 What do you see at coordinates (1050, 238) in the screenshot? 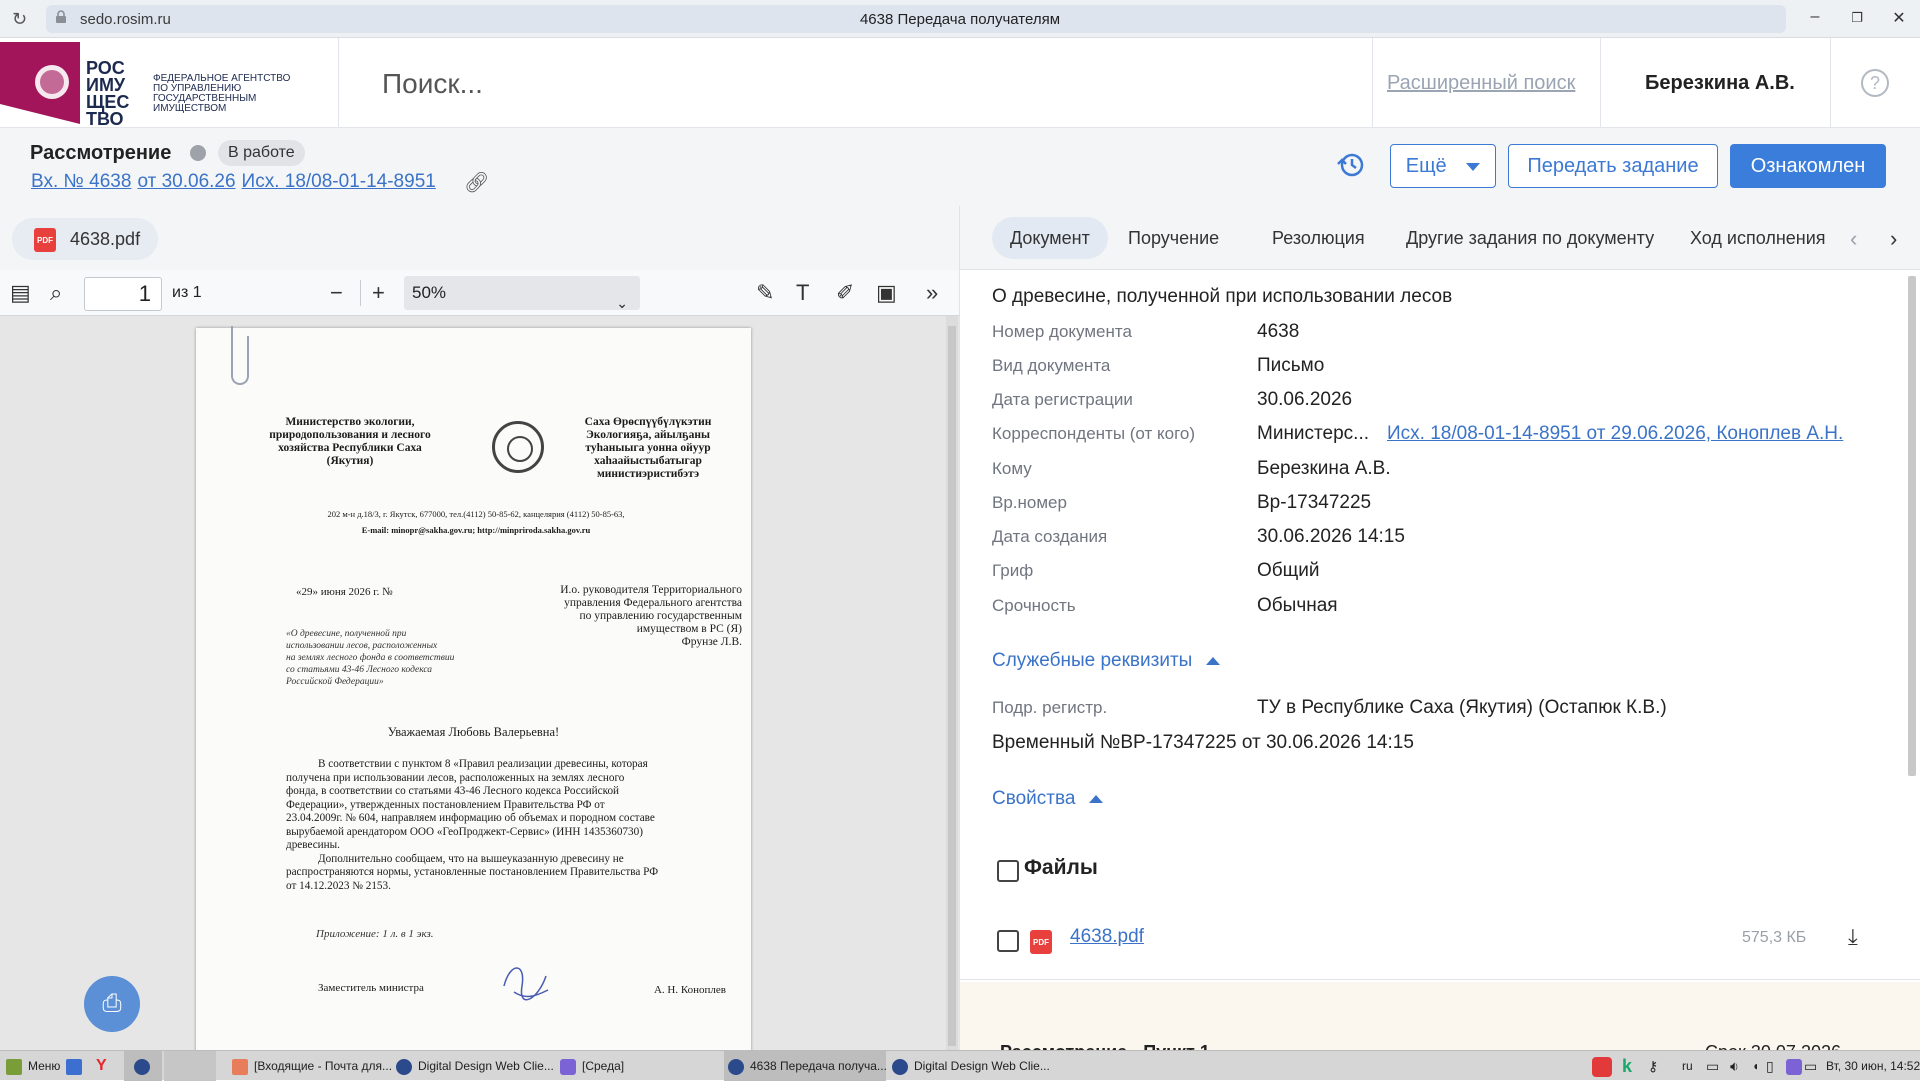
I see `tab-document: Документ` at bounding box center [1050, 238].